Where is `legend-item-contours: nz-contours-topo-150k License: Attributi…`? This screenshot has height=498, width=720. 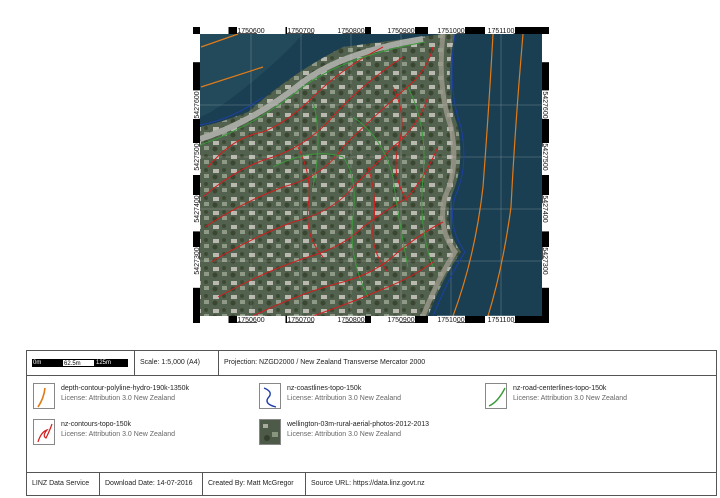
legend-item-contours: nz-contours-topo-150k License: Attributi… is located at coordinates (143, 434).